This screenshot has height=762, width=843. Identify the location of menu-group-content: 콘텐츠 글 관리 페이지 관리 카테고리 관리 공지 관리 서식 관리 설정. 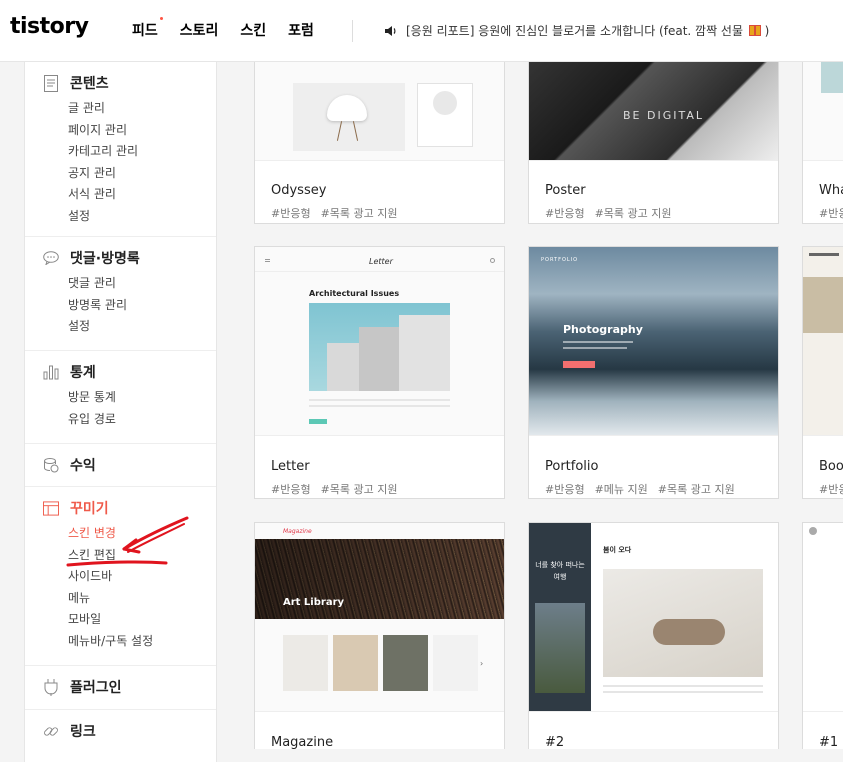
(120, 149).